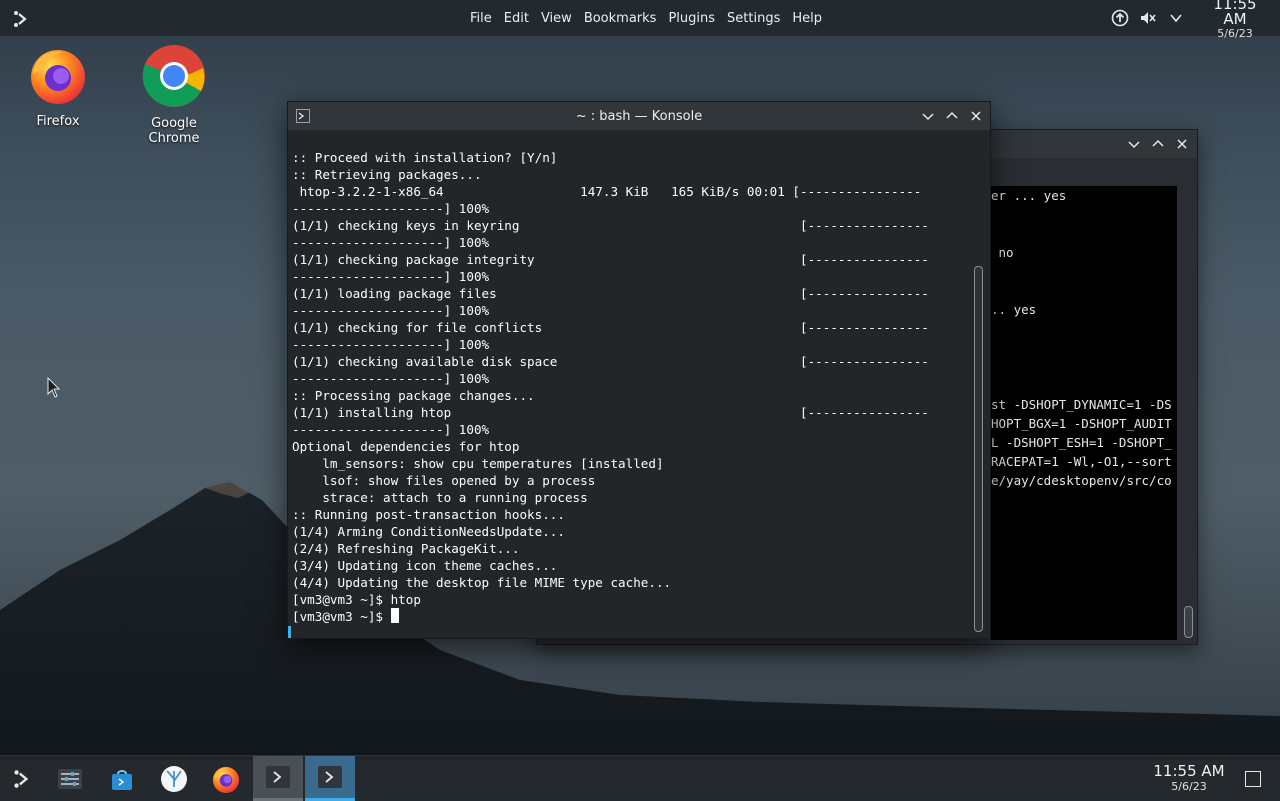 The width and height of the screenshot is (1280, 801). I want to click on volume-muted-icon, so click(1148, 18).